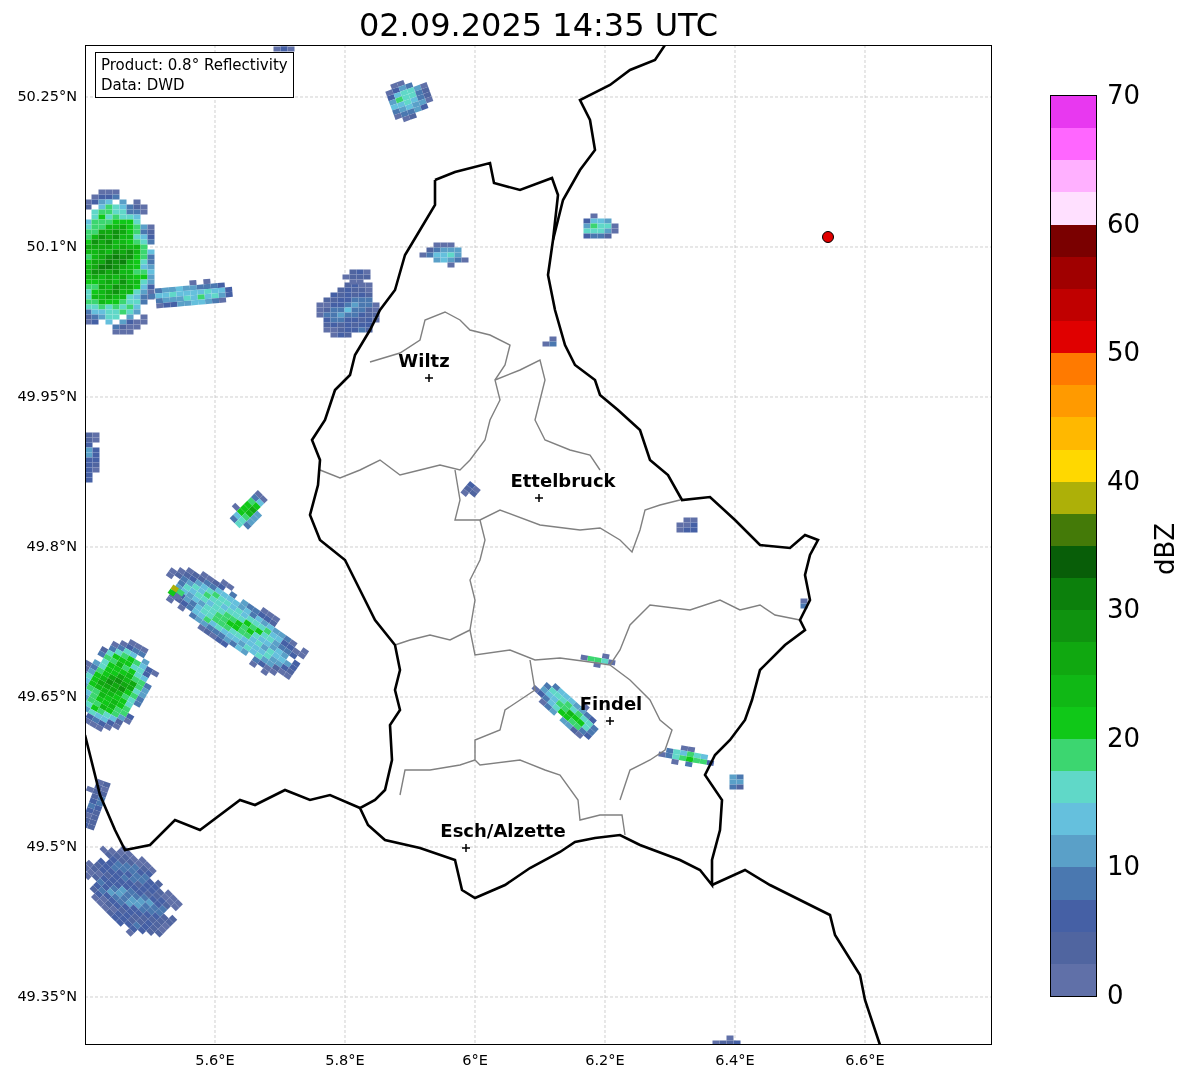 This screenshot has height=1081, width=1184. What do you see at coordinates (1165, 549) in the screenshot?
I see `colorbar-label: dBZ` at bounding box center [1165, 549].